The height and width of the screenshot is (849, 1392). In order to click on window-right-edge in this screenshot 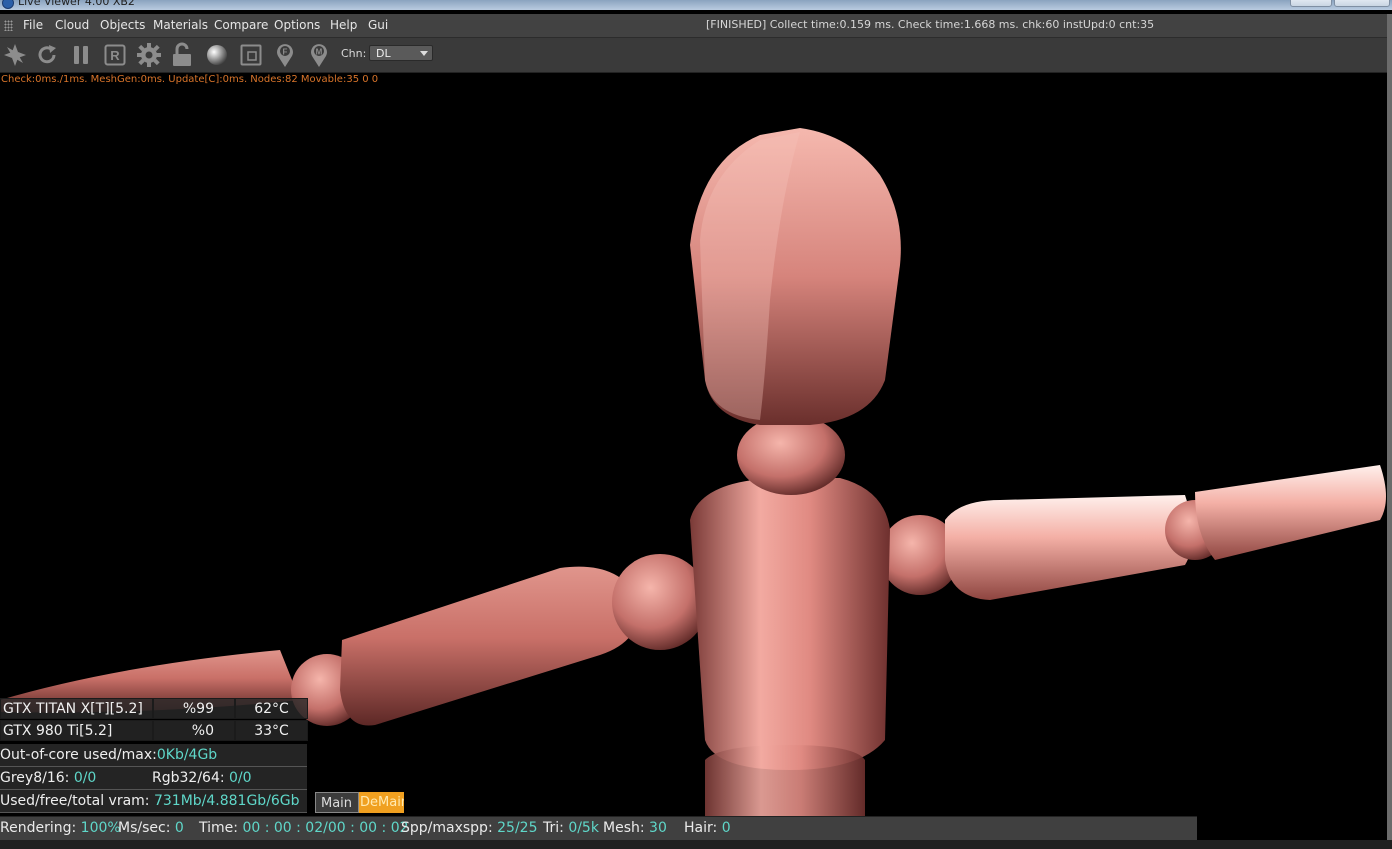, I will do `click(1389, 431)`.